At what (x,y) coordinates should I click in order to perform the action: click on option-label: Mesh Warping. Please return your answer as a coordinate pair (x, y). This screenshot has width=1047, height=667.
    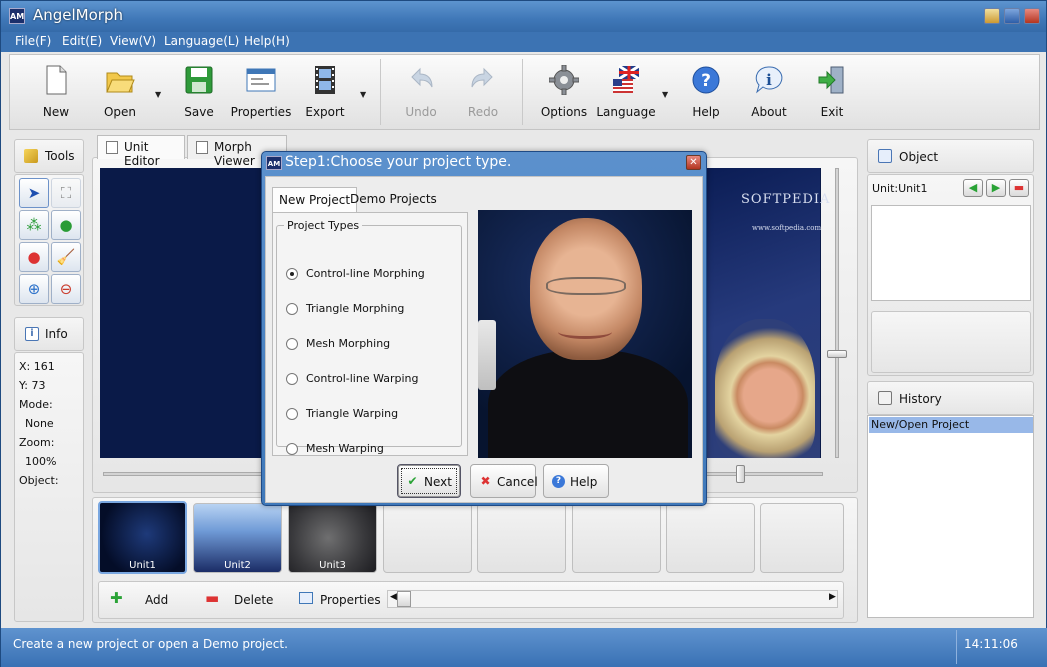
    Looking at the image, I should click on (345, 448).